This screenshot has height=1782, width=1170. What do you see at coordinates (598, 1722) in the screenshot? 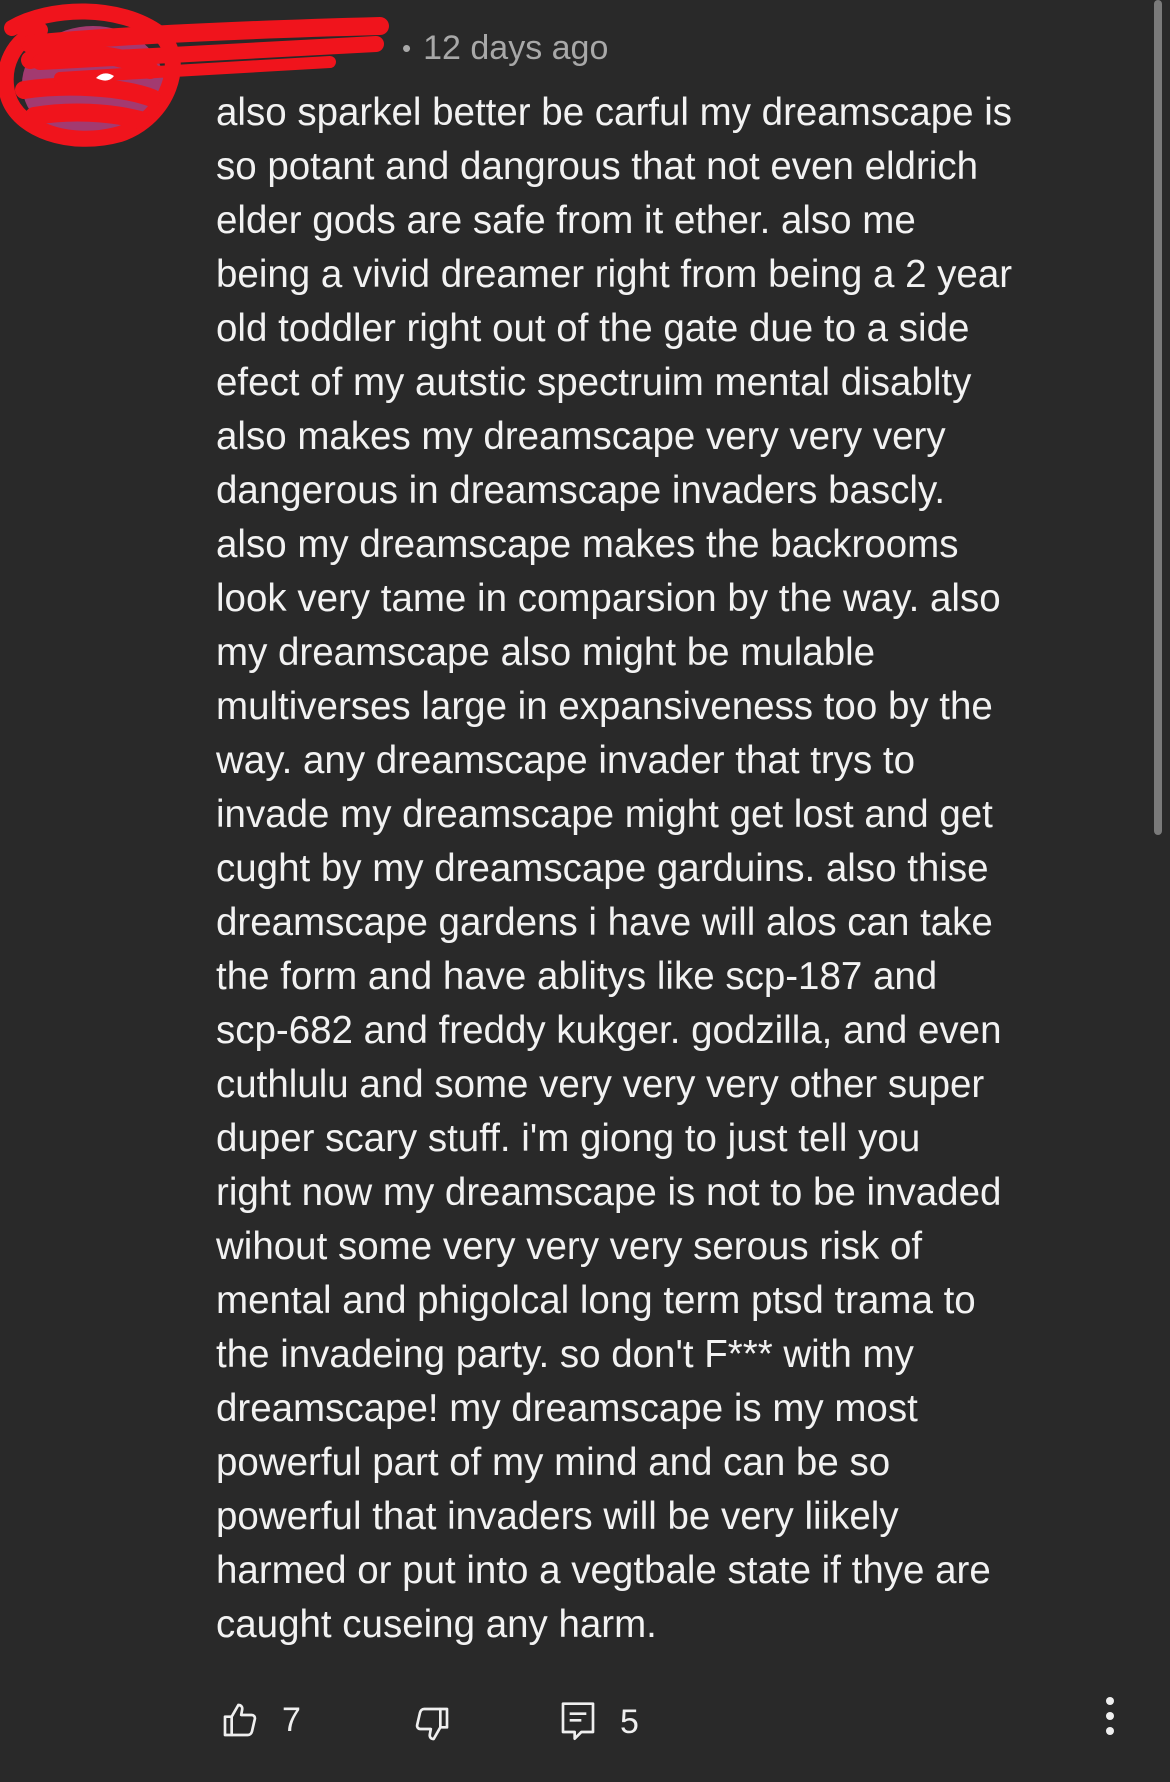
I see `reply-button: 5` at bounding box center [598, 1722].